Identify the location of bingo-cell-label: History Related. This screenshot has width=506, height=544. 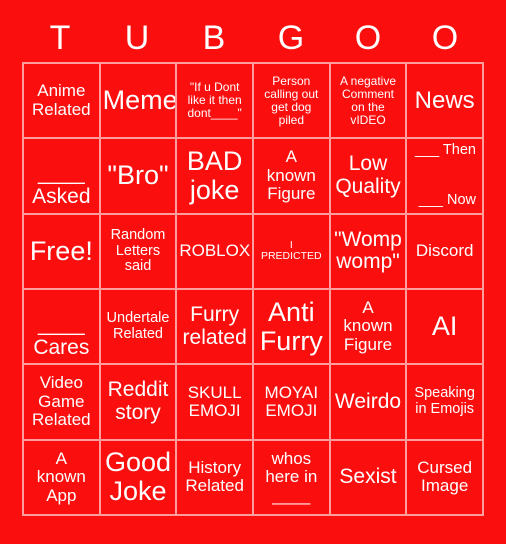
(214, 476).